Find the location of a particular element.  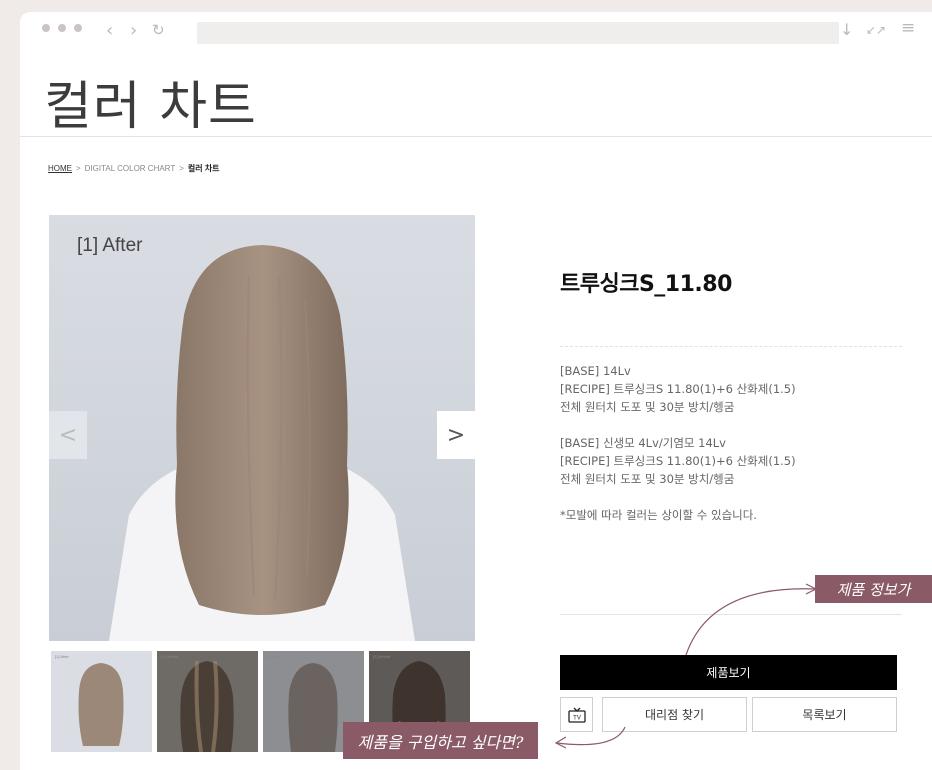

thumbnail-label: [1] Before is located at coordinates (170, 656).